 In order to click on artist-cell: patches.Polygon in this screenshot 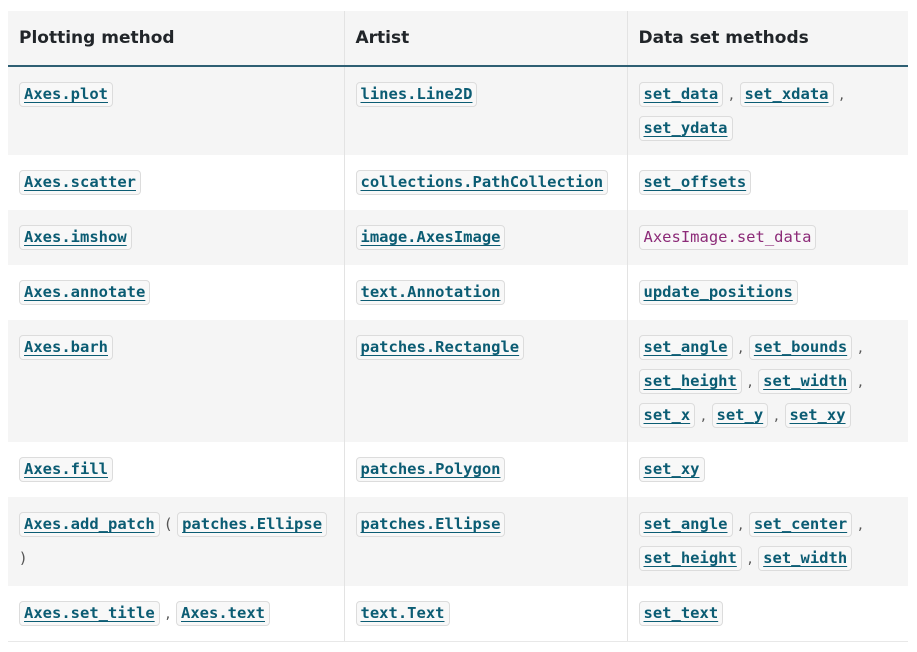, I will do `click(486, 469)`.